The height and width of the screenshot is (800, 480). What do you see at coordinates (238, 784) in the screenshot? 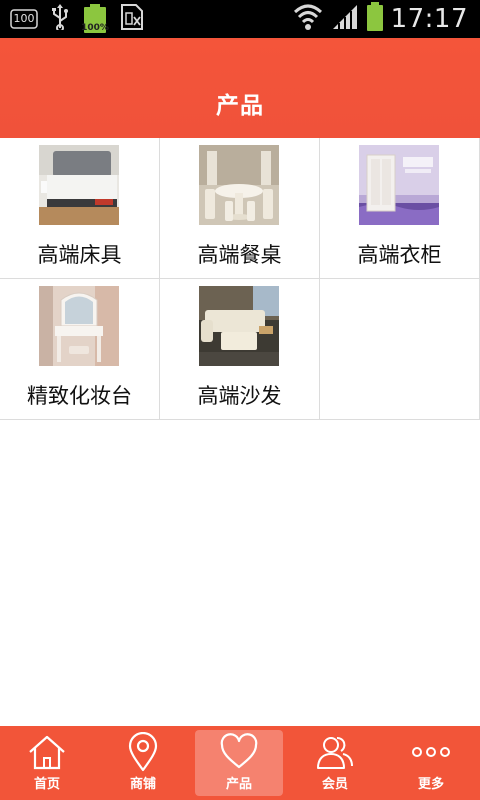
I see `nav-products-label: 产品` at bounding box center [238, 784].